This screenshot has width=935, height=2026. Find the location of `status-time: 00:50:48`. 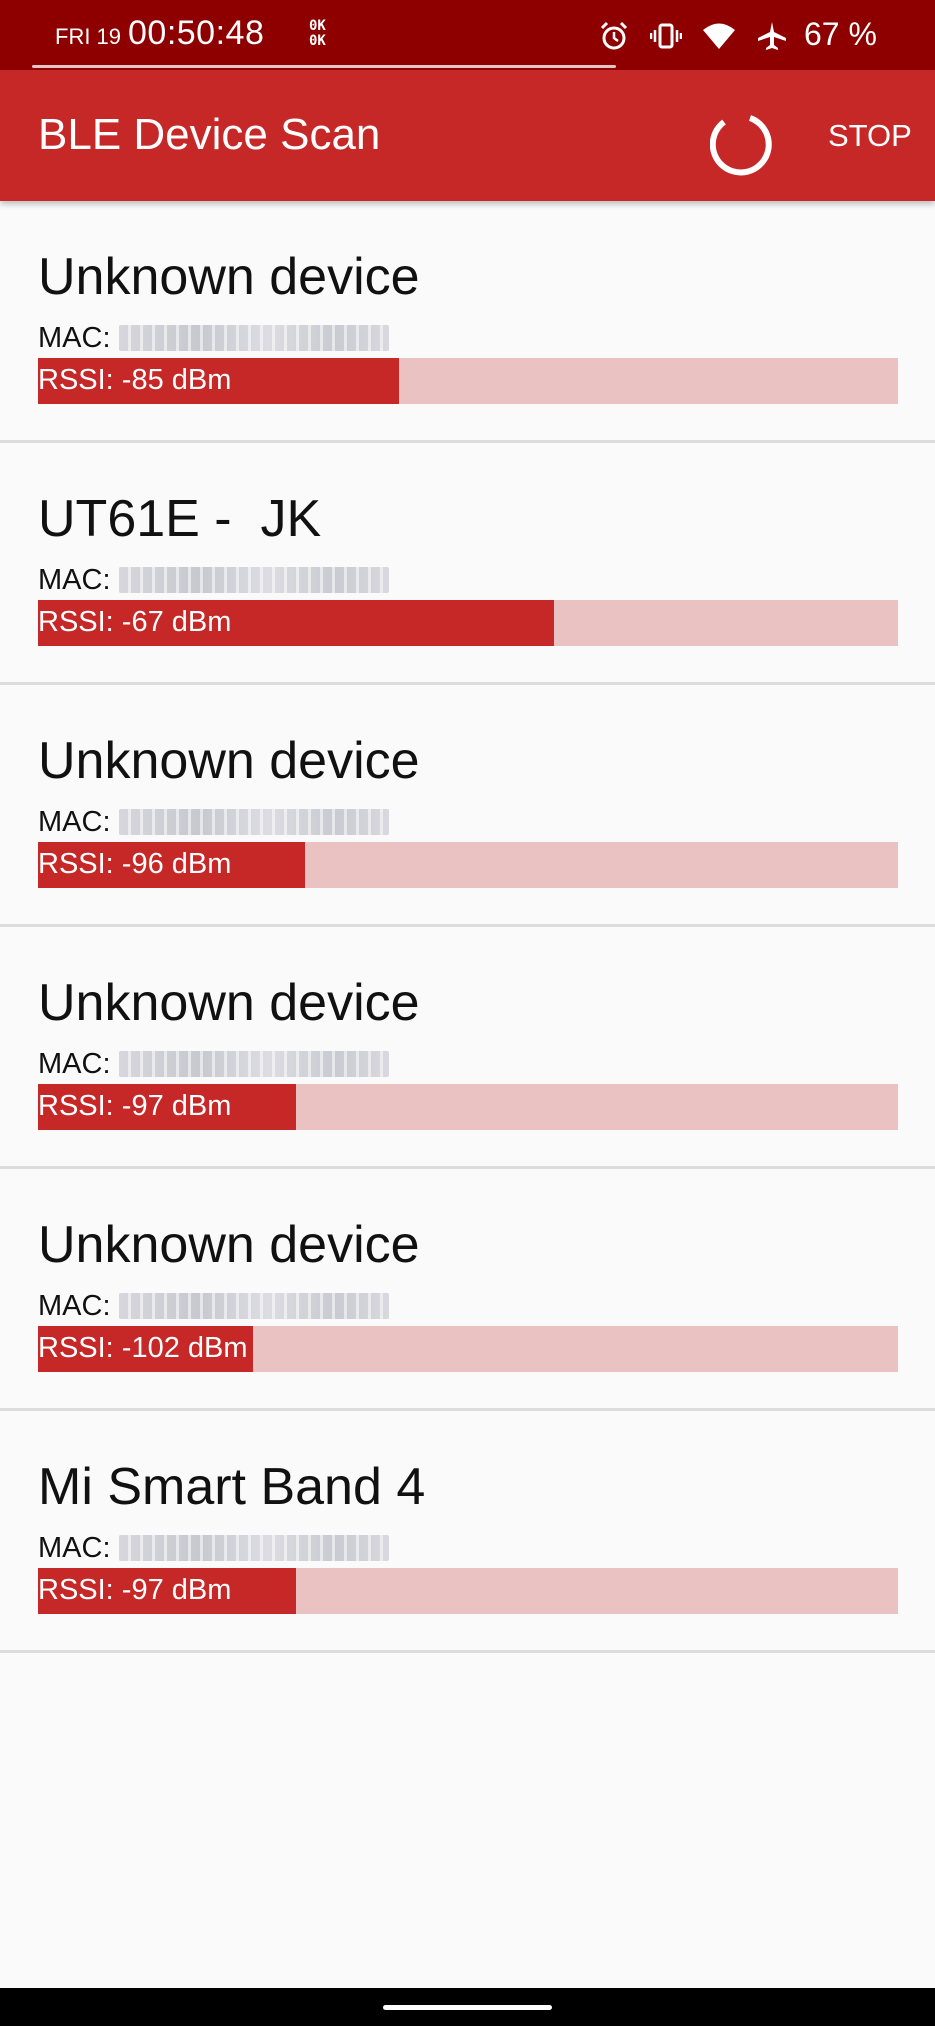

status-time: 00:50:48 is located at coordinates (196, 33).